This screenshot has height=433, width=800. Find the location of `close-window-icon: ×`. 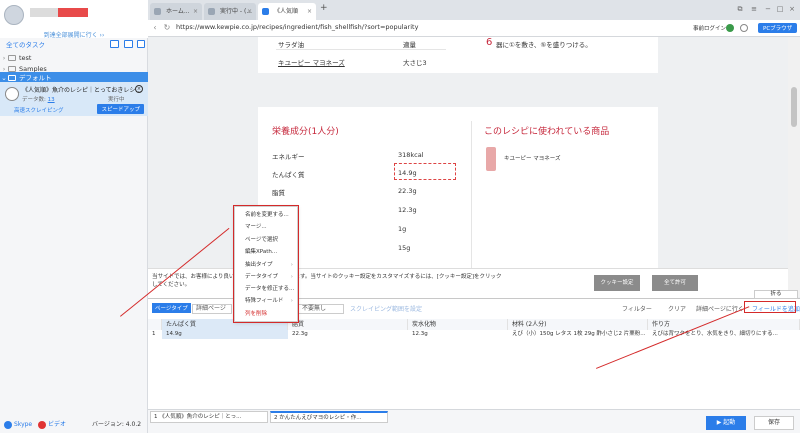

close-window-icon: × is located at coordinates (792, 9).